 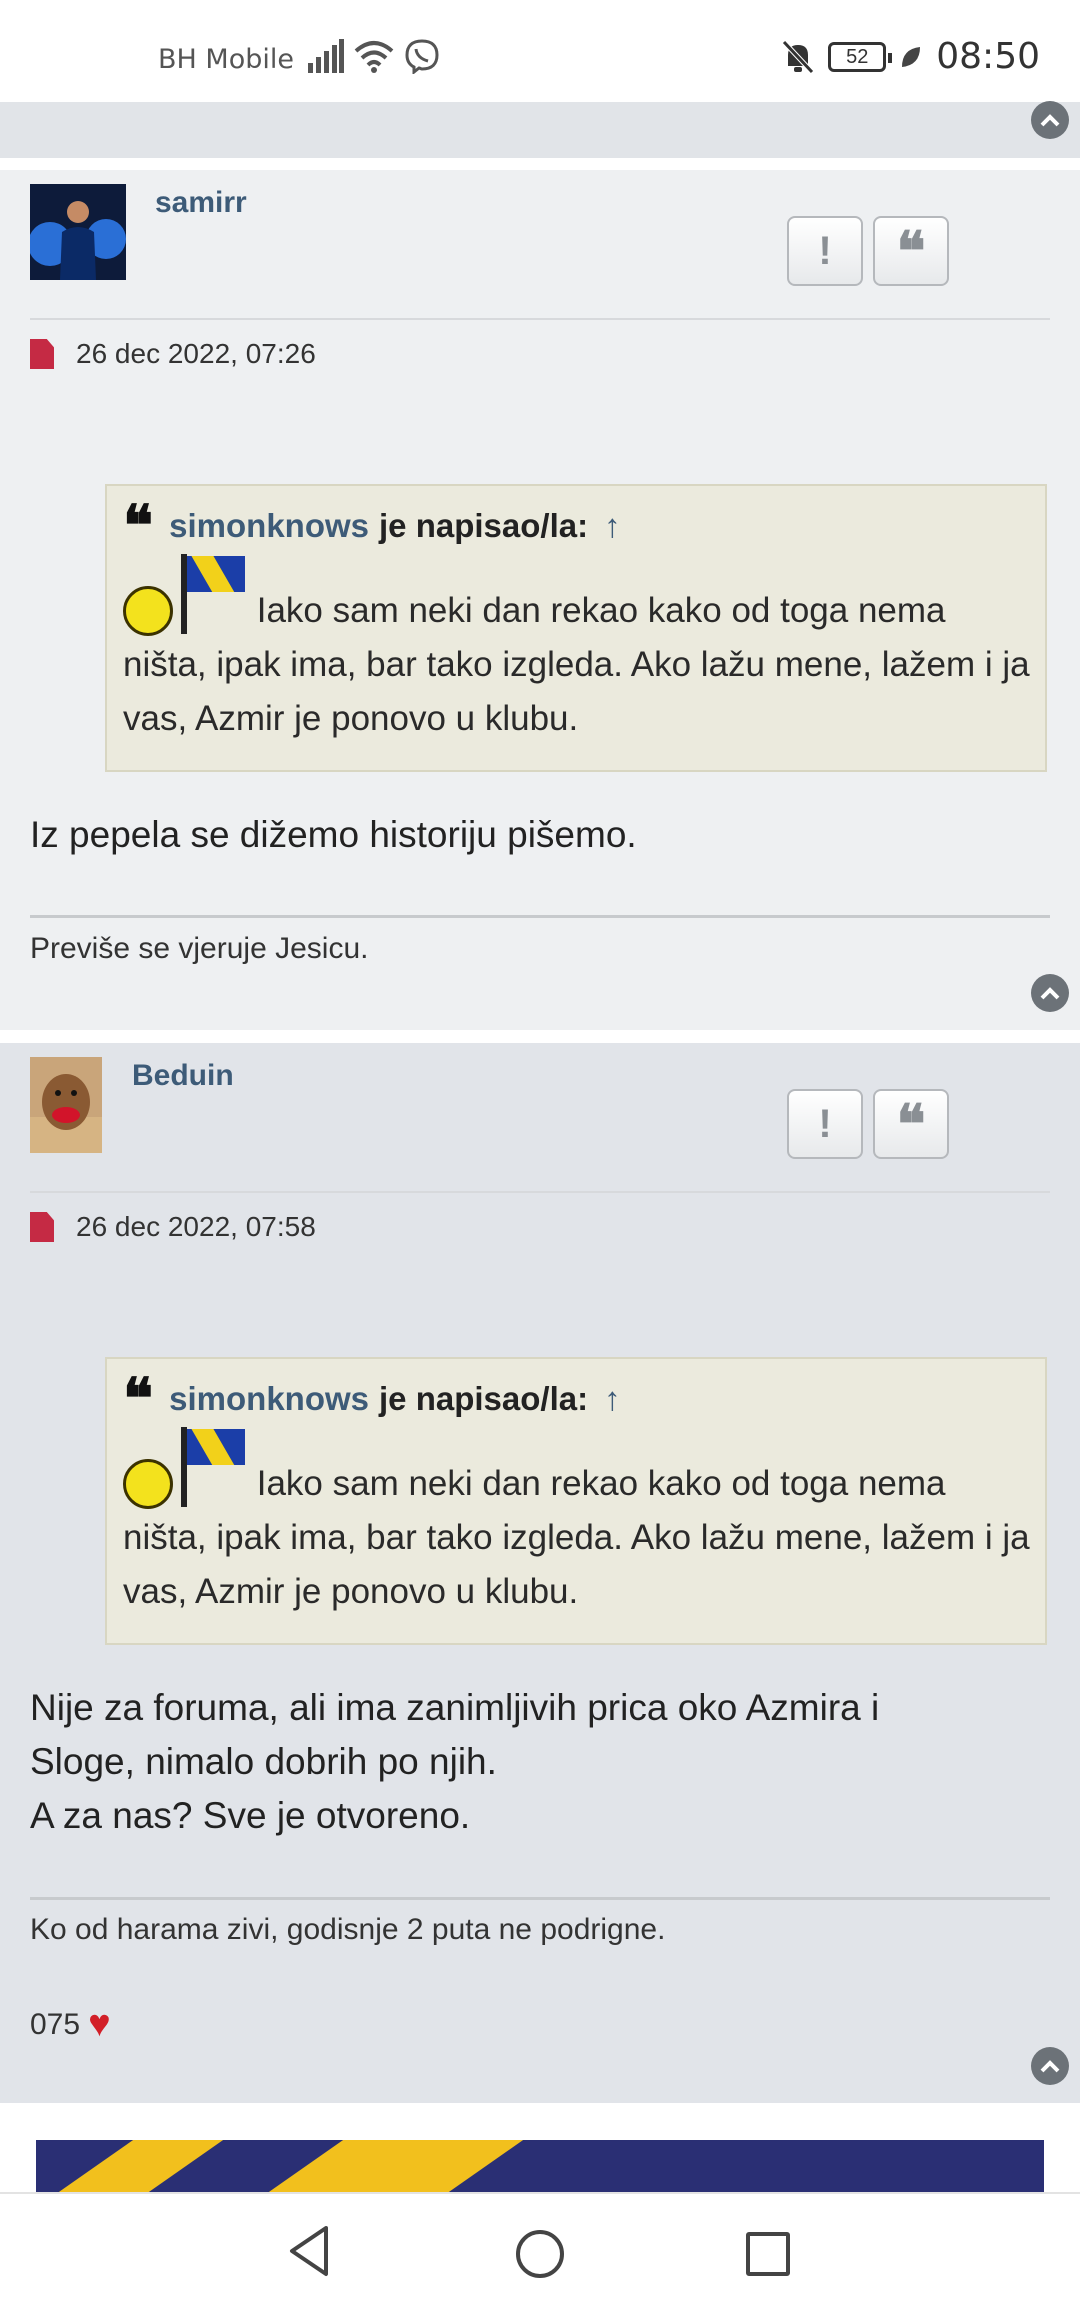 I want to click on post-body-line: A za nas? Sve je otvoreno., so click(x=250, y=1815).